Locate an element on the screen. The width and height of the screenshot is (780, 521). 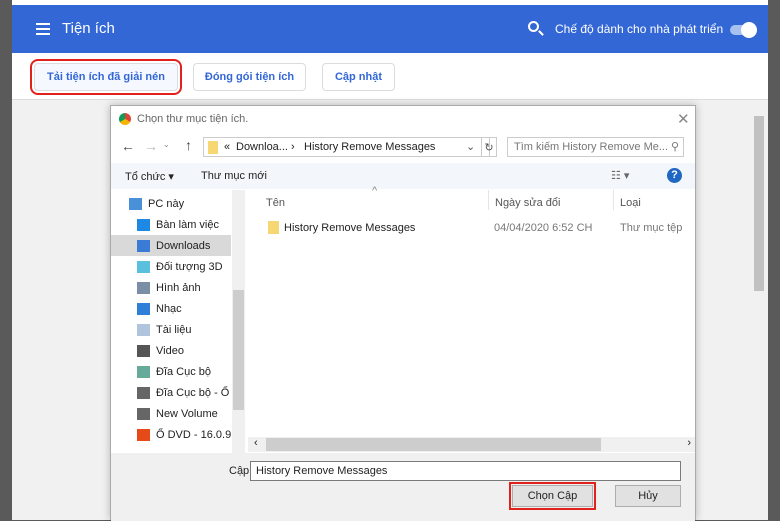
local-disk-icon is located at coordinates (143, 371).